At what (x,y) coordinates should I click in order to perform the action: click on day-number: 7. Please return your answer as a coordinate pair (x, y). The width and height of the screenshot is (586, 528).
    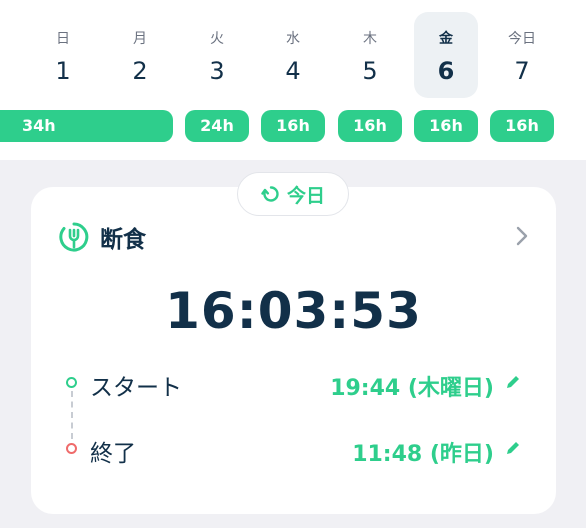
    Looking at the image, I should click on (522, 71).